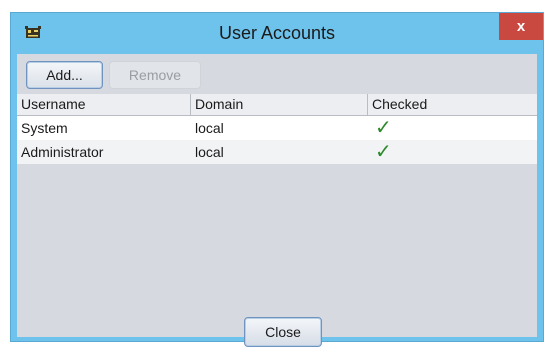 Image resolution: width=550 pixels, height=348 pixels. Describe the element at coordinates (277, 74) in the screenshot. I see `toolbar: Add... Remove` at that location.